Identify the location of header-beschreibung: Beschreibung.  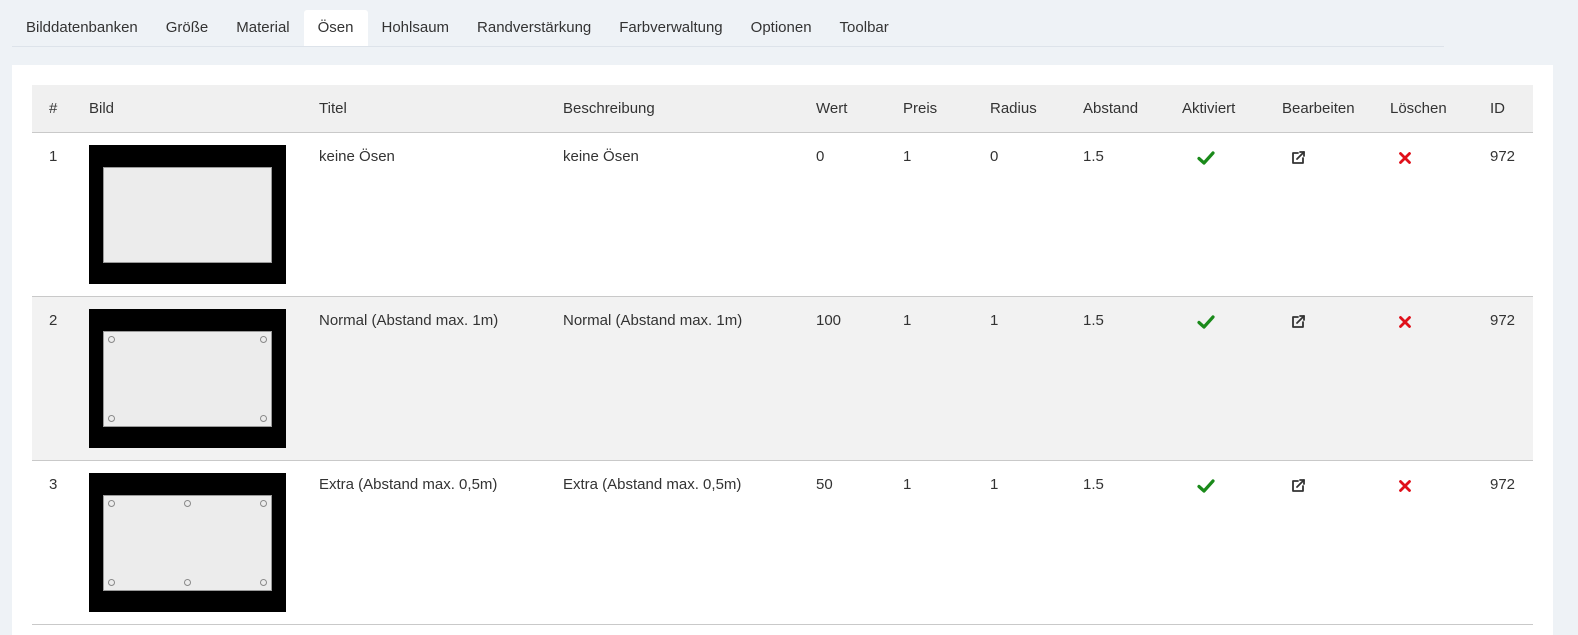
(672, 109).